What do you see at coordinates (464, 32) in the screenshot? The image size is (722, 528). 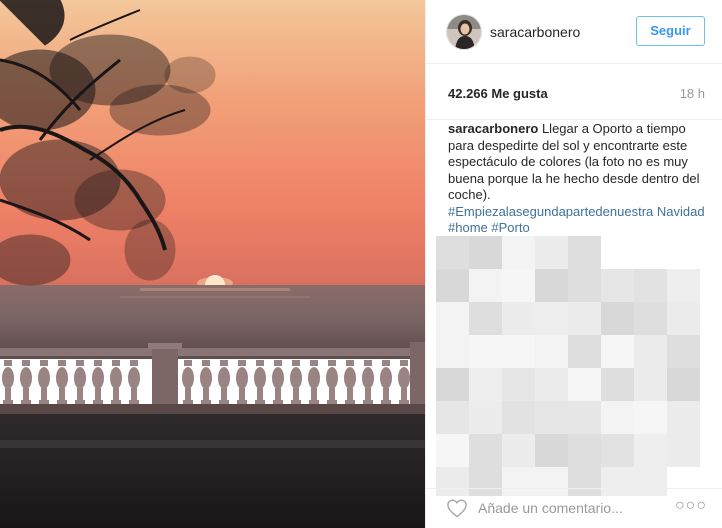 I see `avatar` at bounding box center [464, 32].